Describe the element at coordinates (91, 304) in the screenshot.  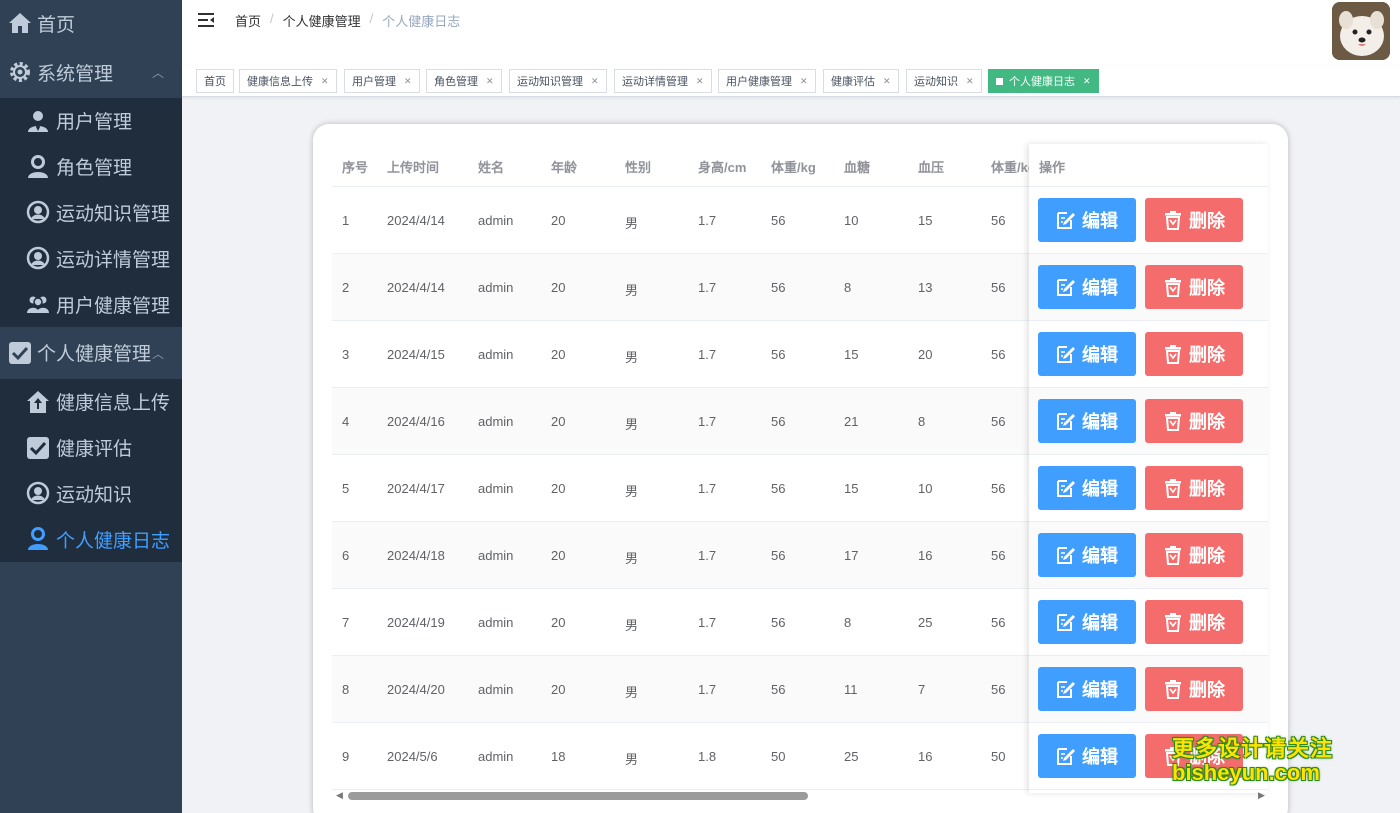
I see `sidebar-item-user-health-management: 用户健康管理` at that location.